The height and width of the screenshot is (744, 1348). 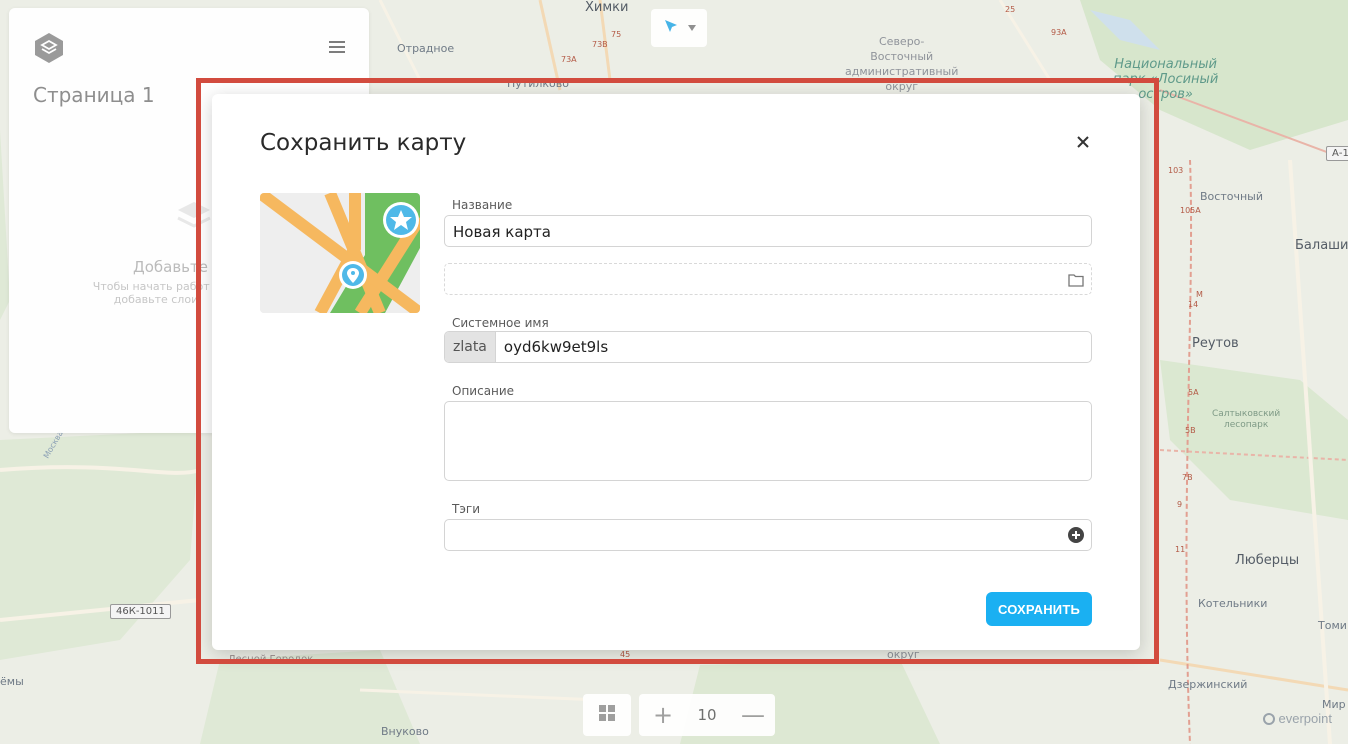 I want to click on map-label-vnukovo: Внуково, so click(x=405, y=731).